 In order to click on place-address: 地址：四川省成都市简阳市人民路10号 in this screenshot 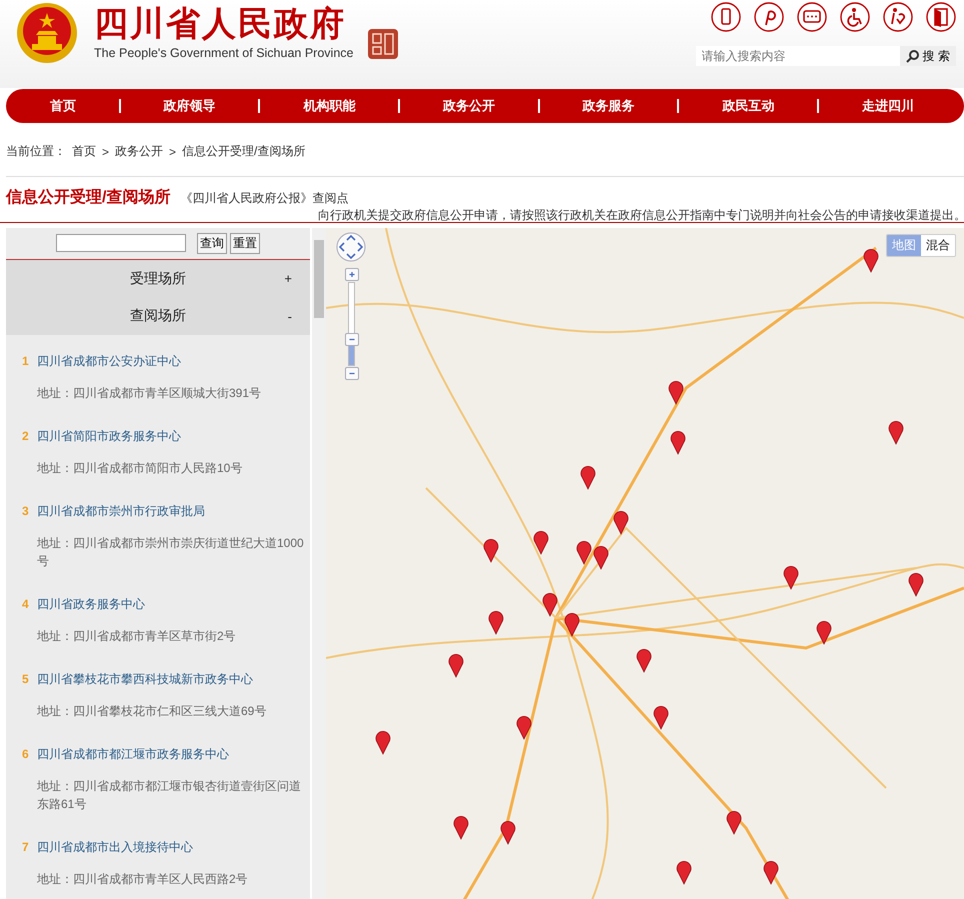, I will do `click(140, 468)`.